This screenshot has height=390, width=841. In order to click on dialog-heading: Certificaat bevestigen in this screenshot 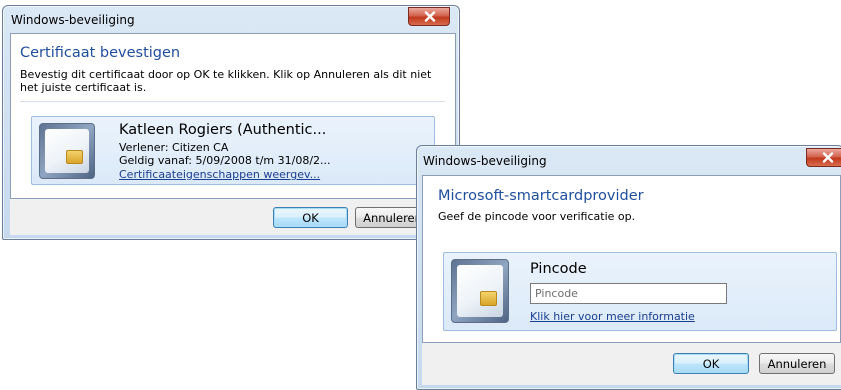, I will do `click(100, 53)`.